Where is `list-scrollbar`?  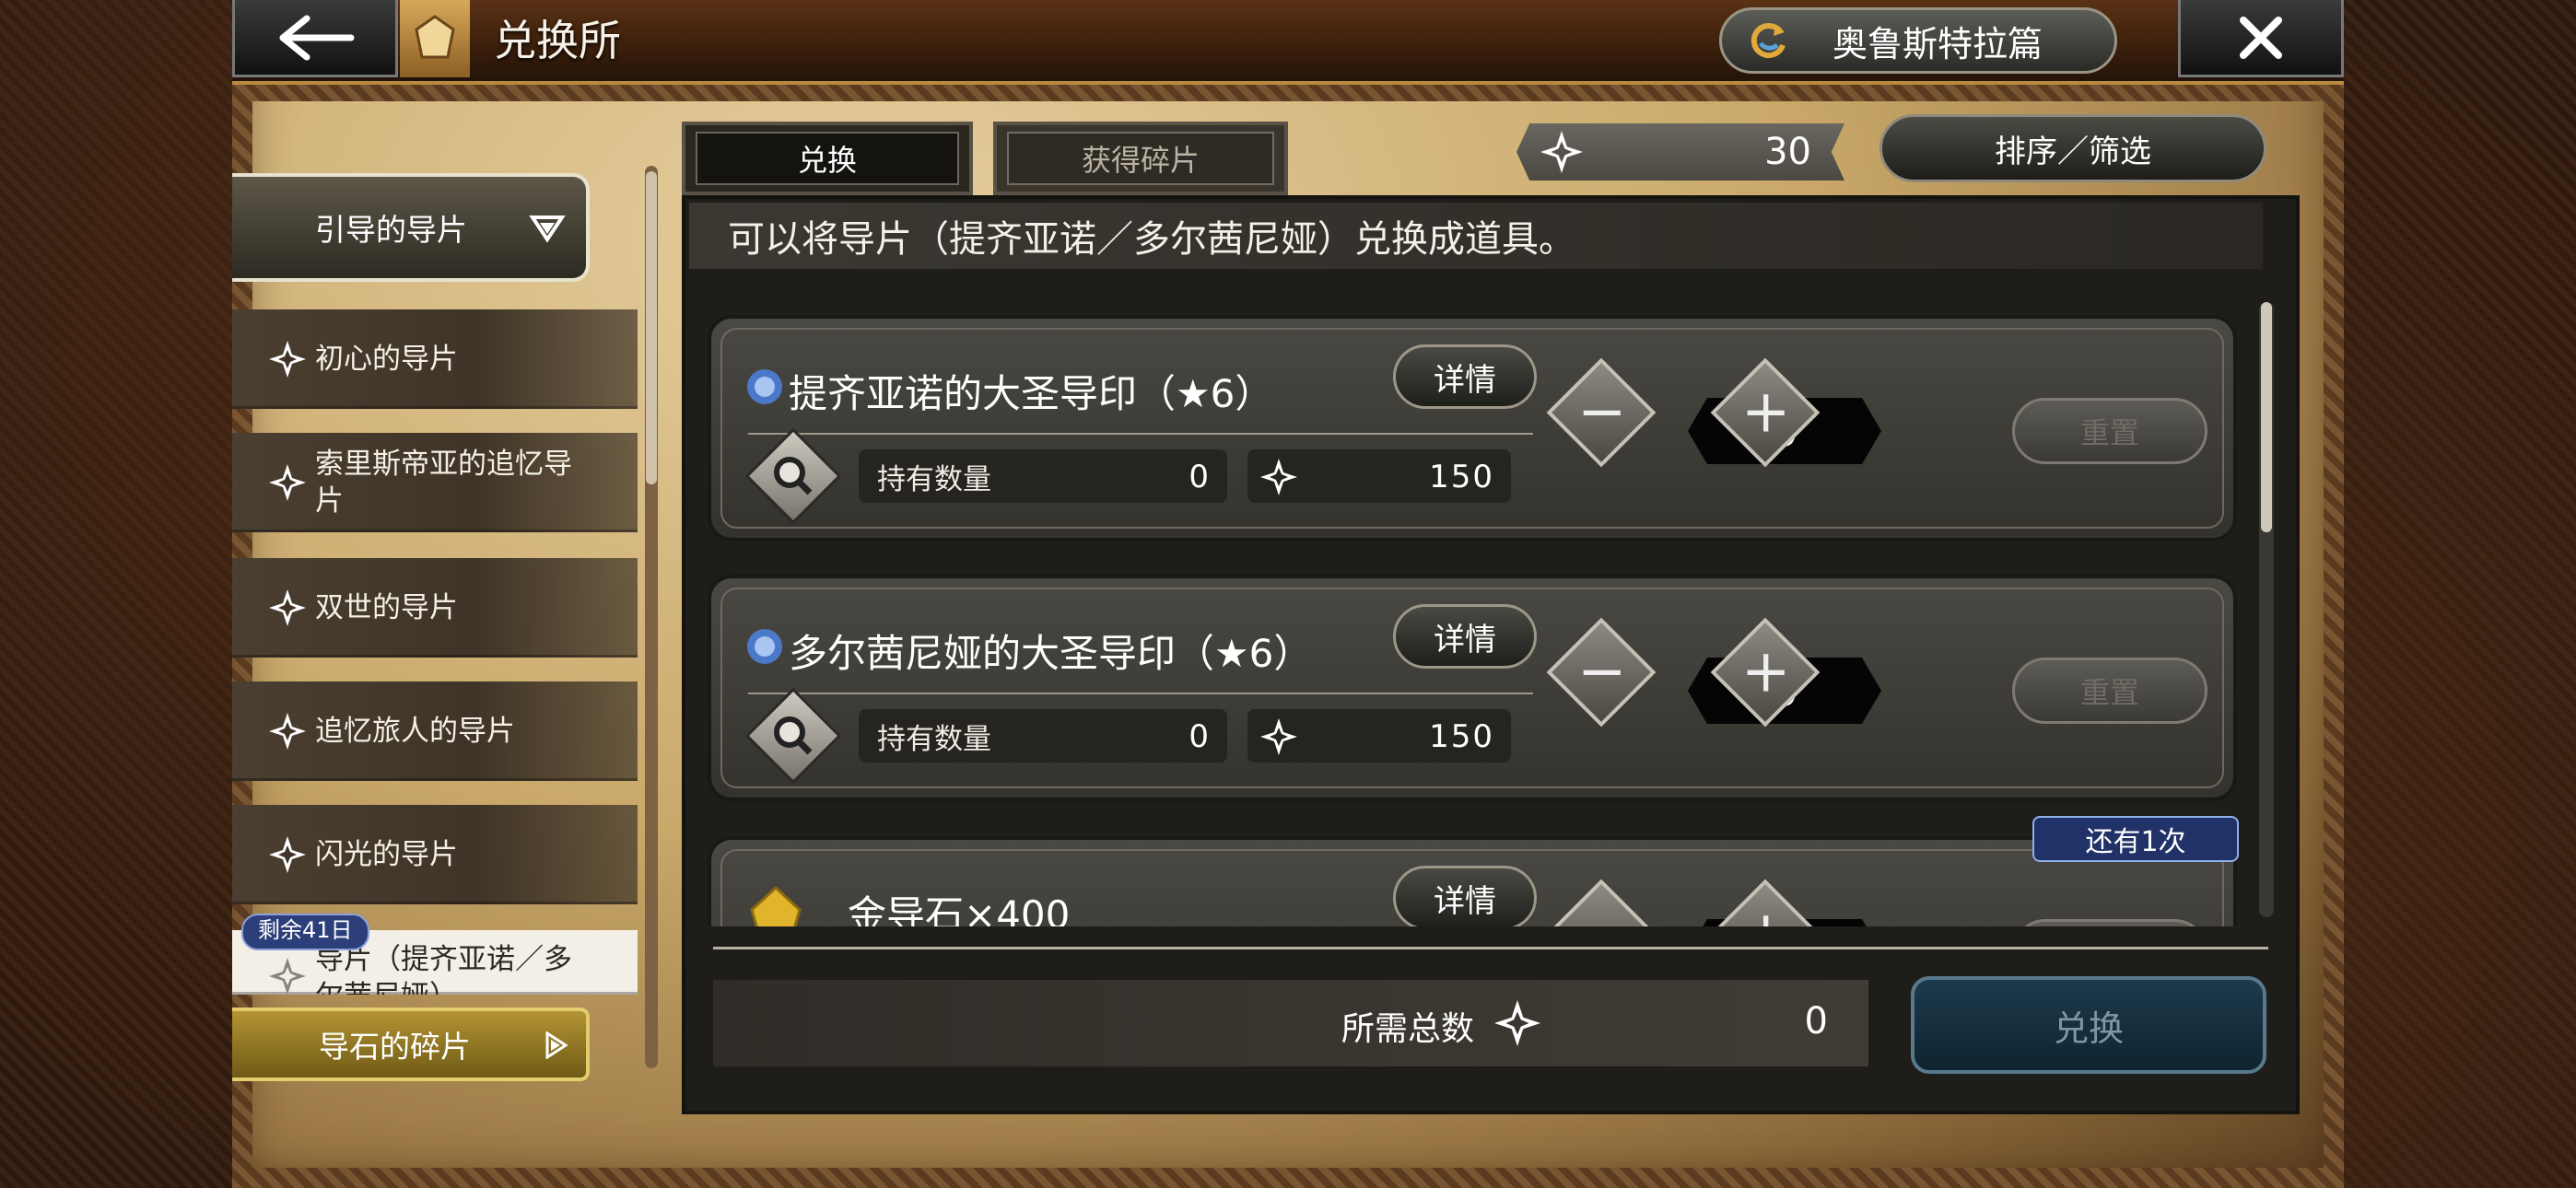
list-scrollbar is located at coordinates (2266, 609).